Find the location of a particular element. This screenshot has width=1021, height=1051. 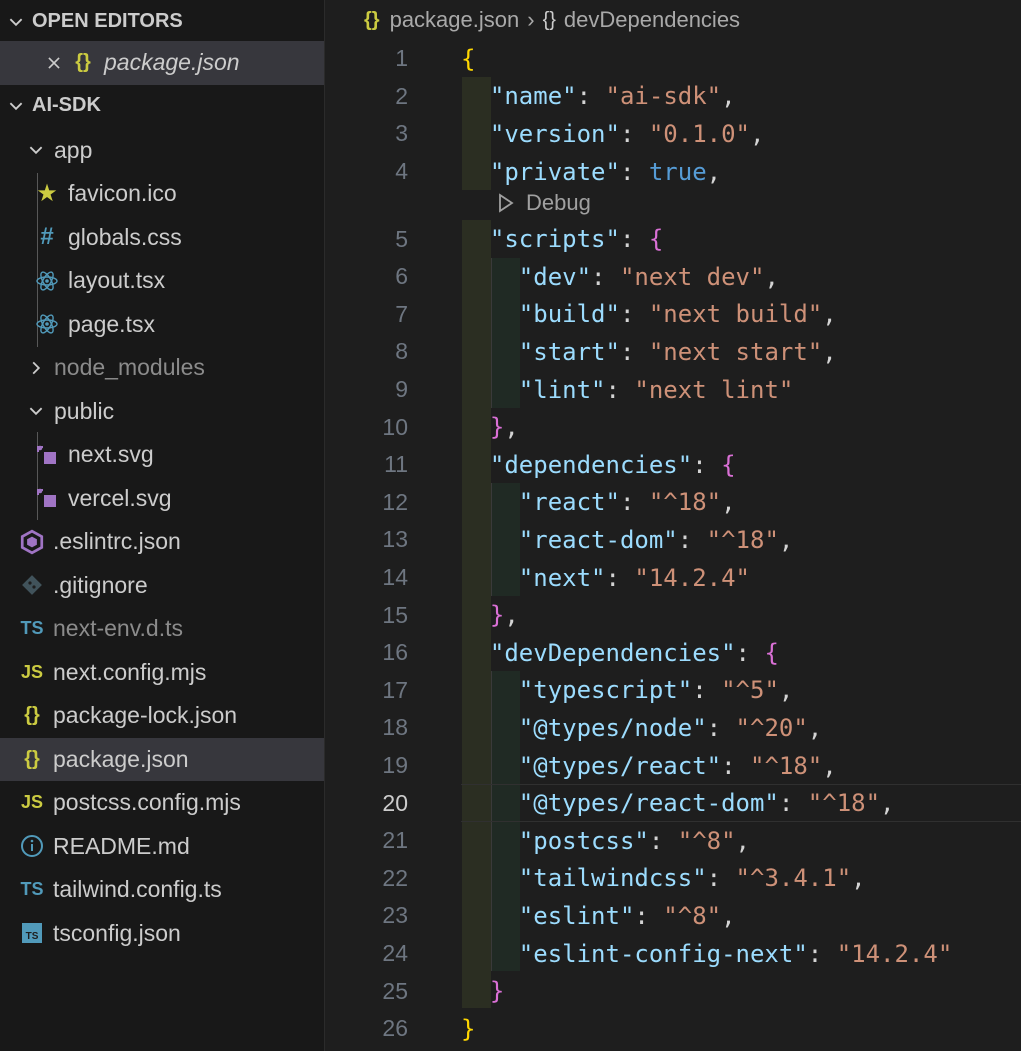

code-line: 13 "react-dom": "^18", is located at coordinates (673, 540).